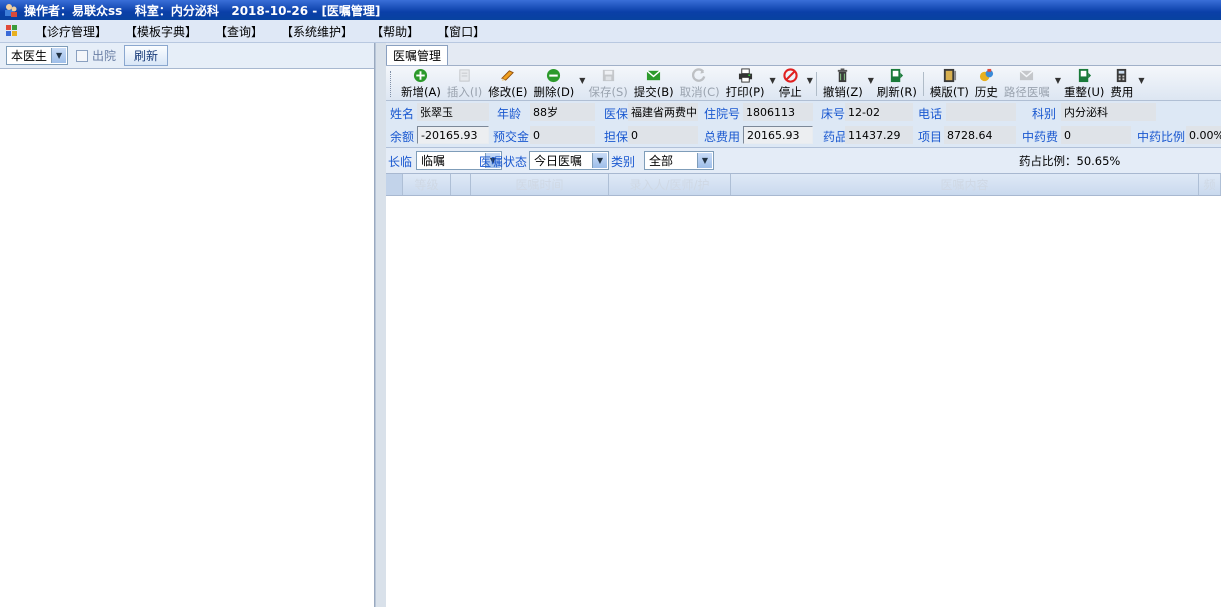 This screenshot has width=1221, height=607. What do you see at coordinates (461, 31) in the screenshot?
I see `menu-window: 【窗口】` at bounding box center [461, 31].